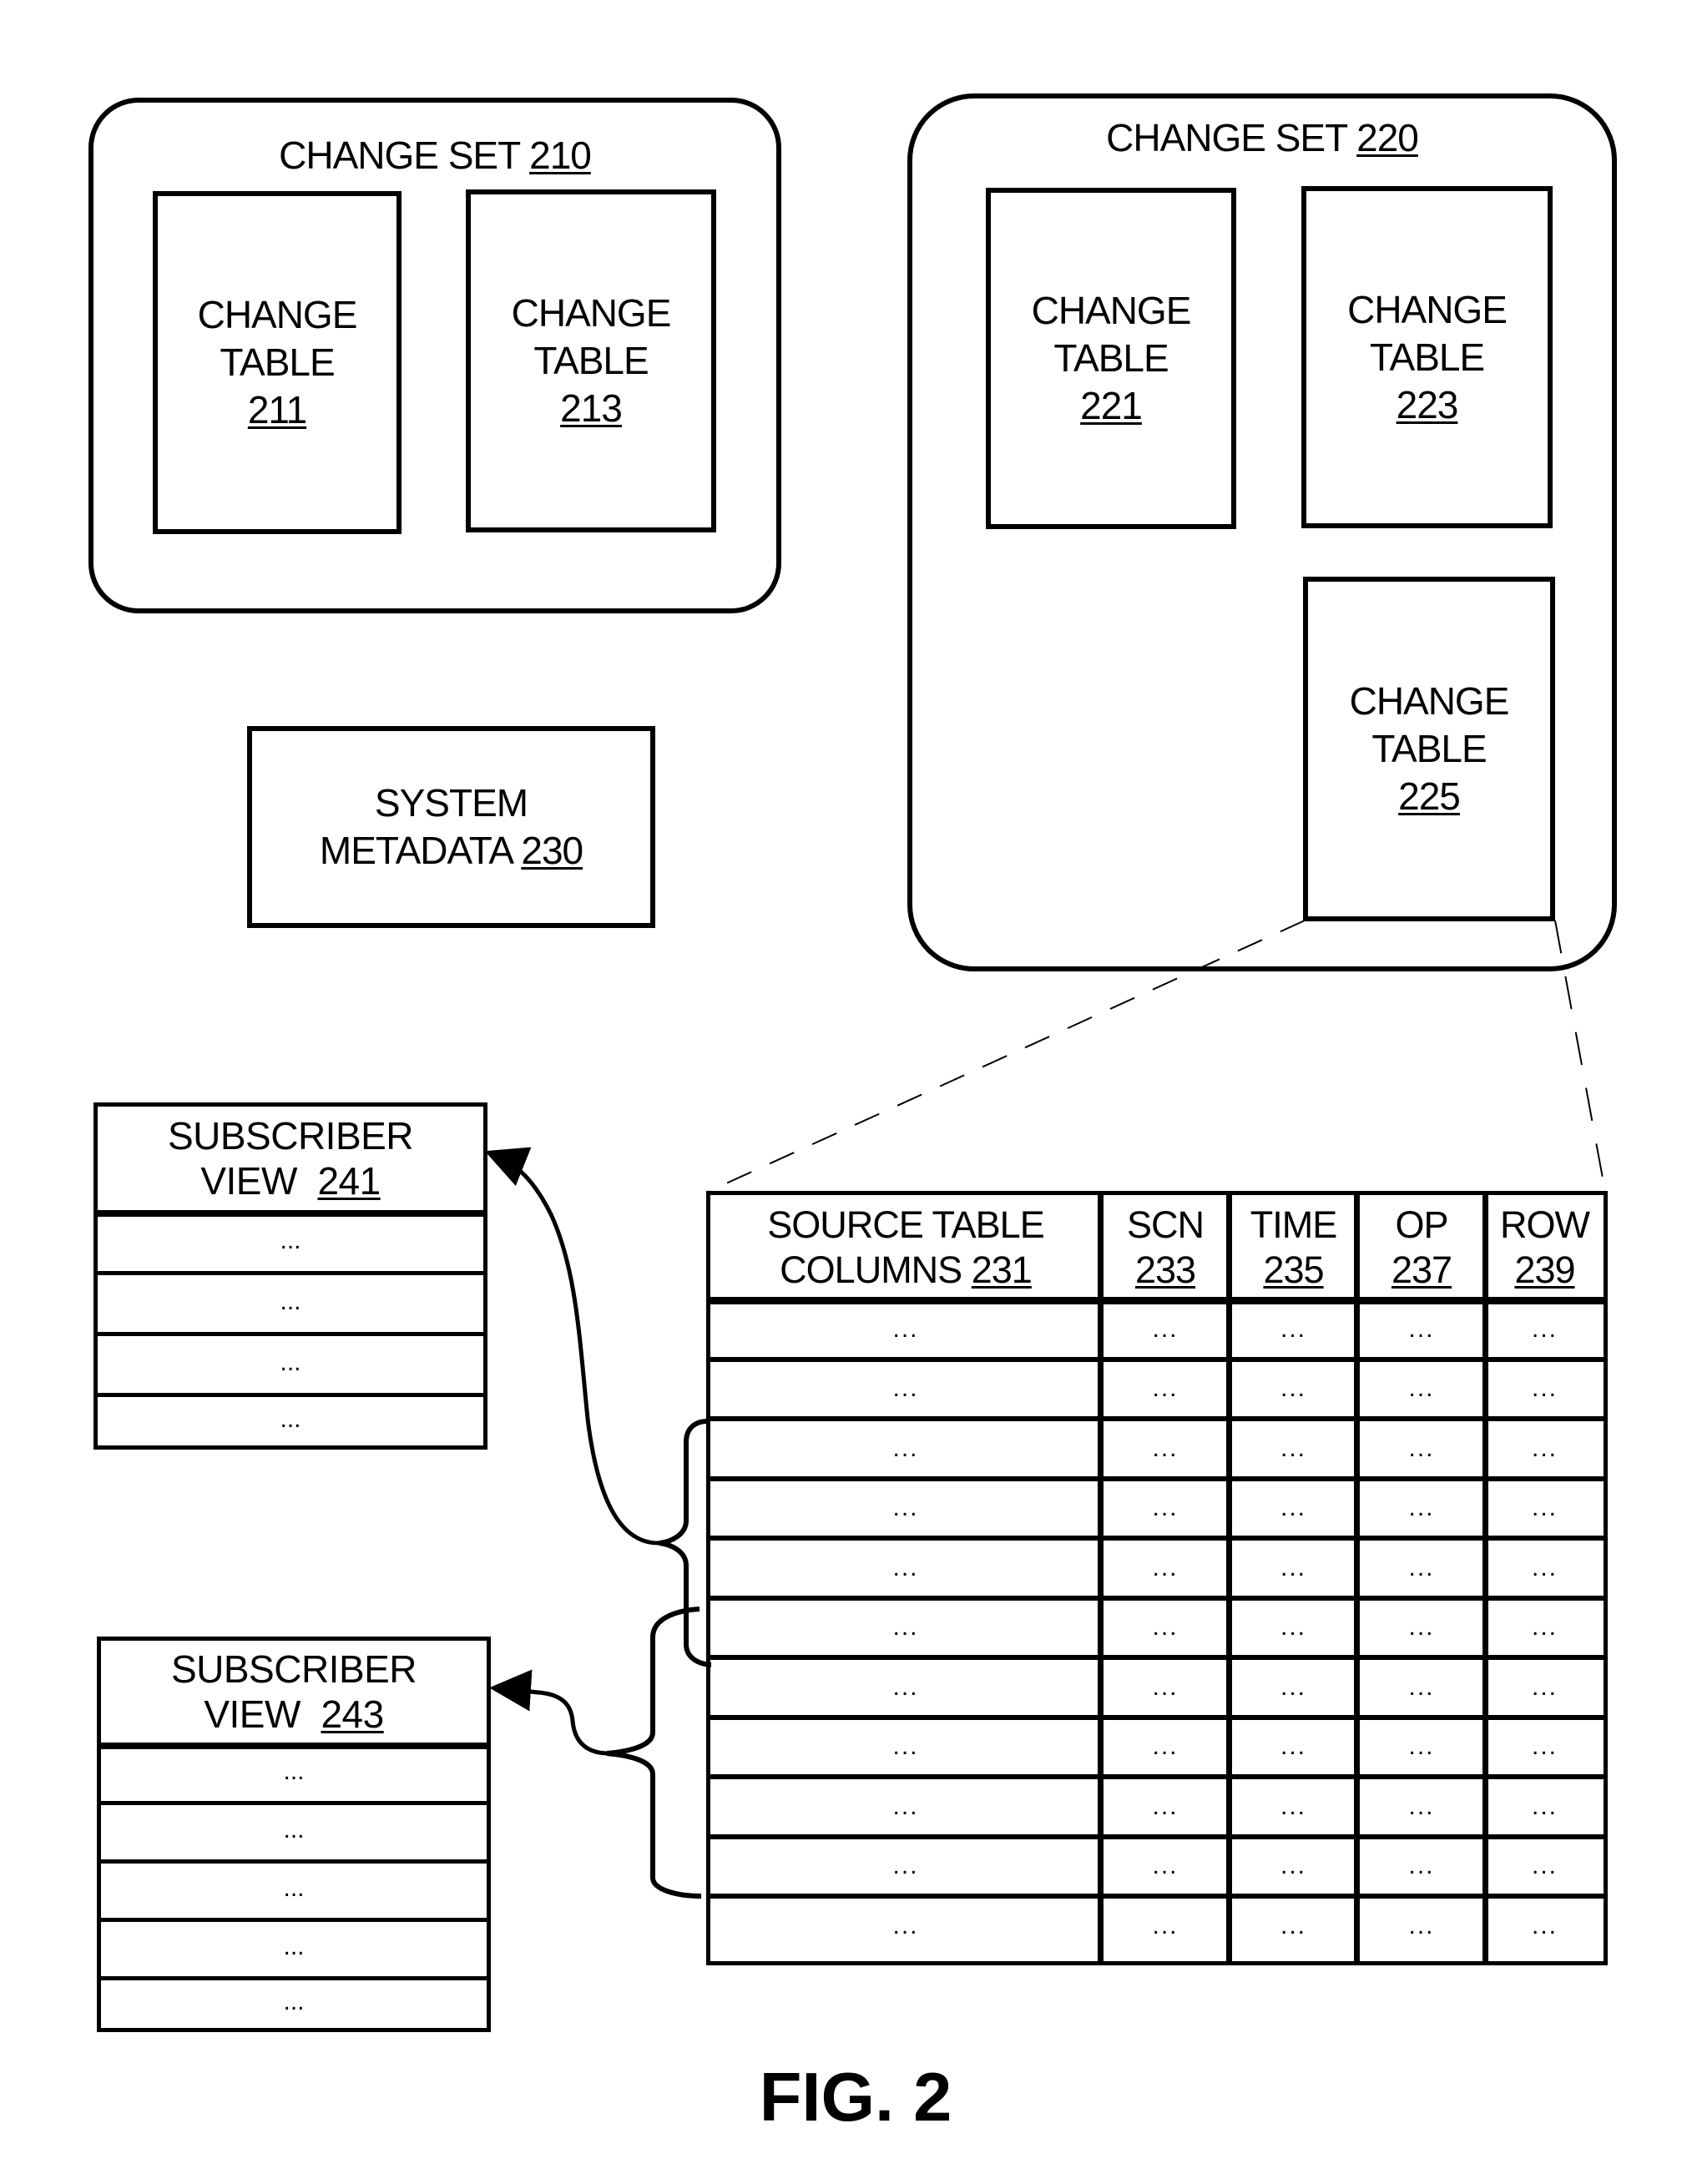  What do you see at coordinates (591, 408) in the screenshot?
I see `change-table-ref: 213` at bounding box center [591, 408].